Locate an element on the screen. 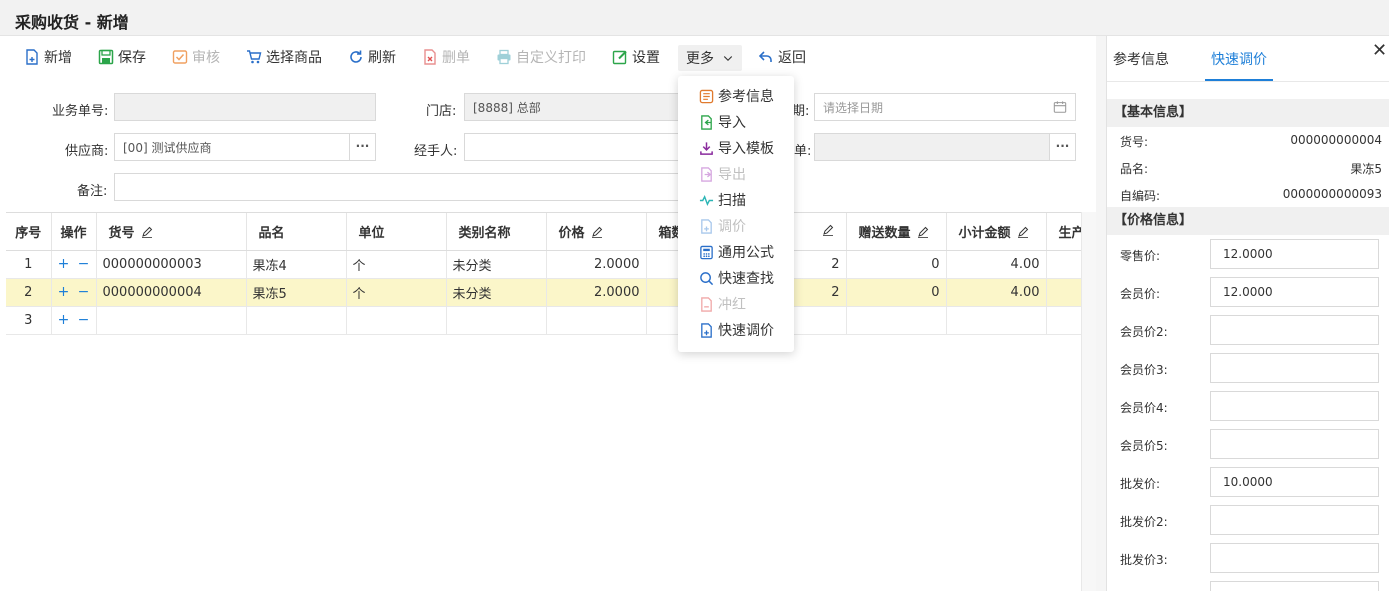 The width and height of the screenshot is (1389, 591). table-row: 3 + − is located at coordinates (543, 320).